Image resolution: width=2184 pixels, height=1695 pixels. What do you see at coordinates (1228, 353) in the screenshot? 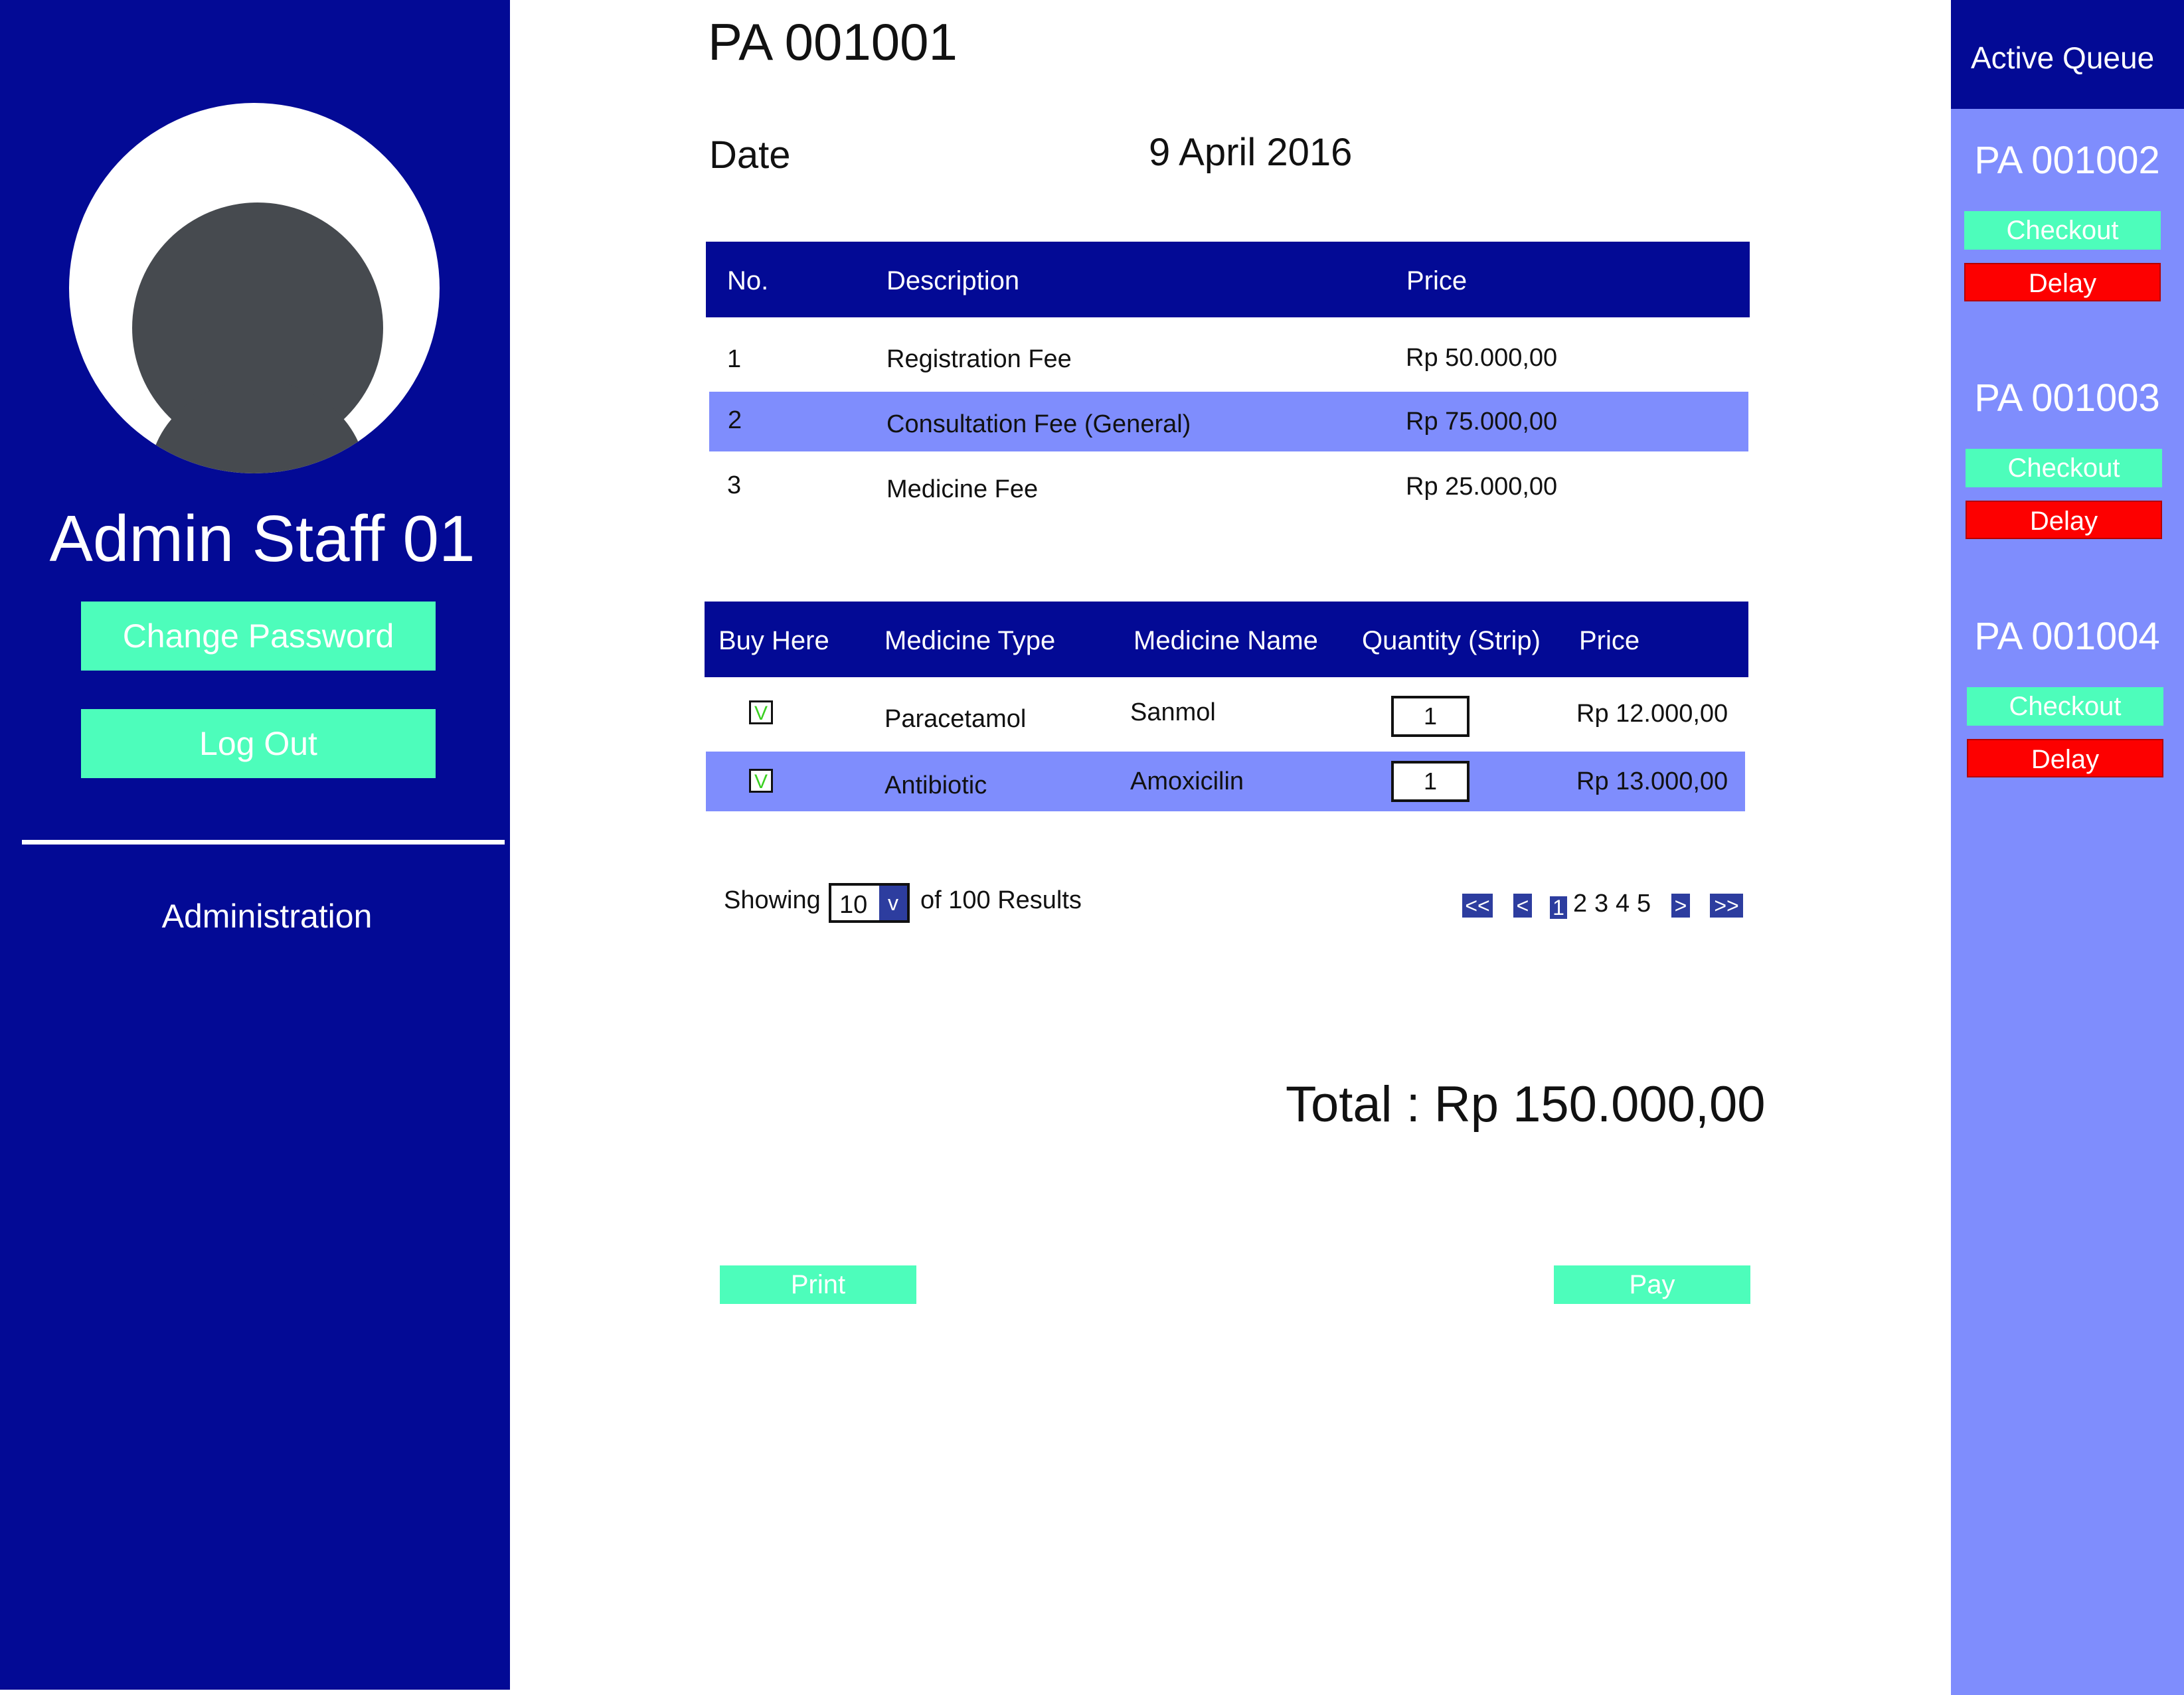
I see `table-row: 1 Registration Fee Rp 50.000,00` at bounding box center [1228, 353].